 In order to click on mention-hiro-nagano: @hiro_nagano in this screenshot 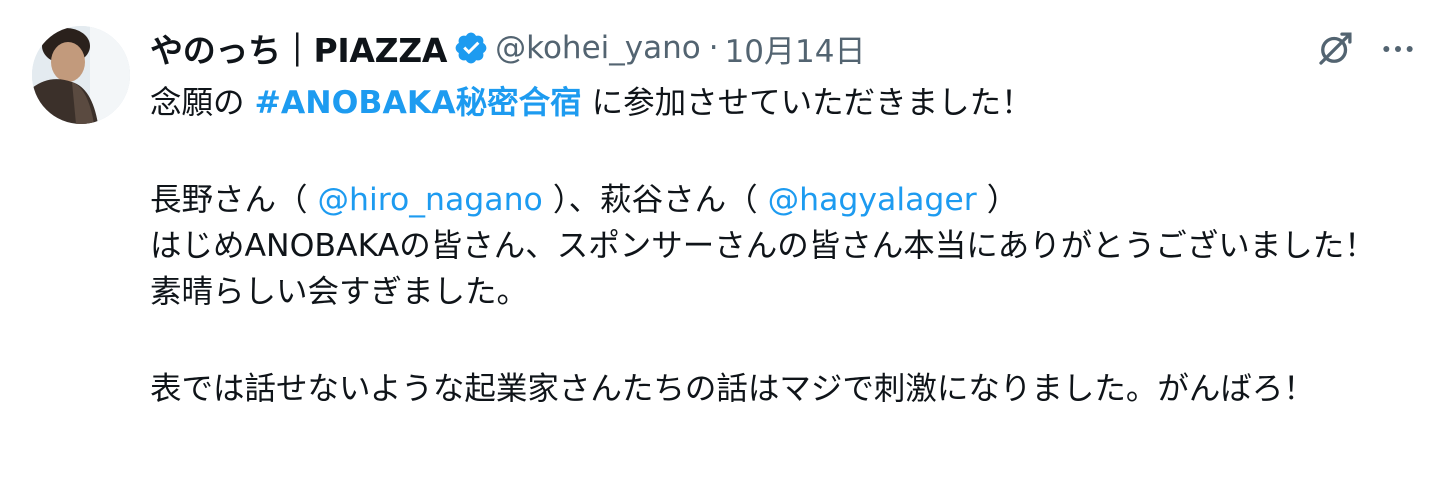, I will do `click(430, 200)`.